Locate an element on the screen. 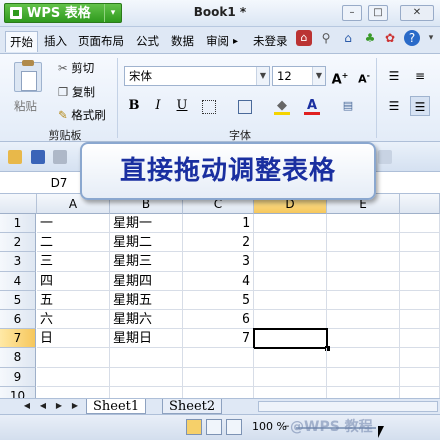  last-sheet-icon: ▶ is located at coordinates (75, 406).